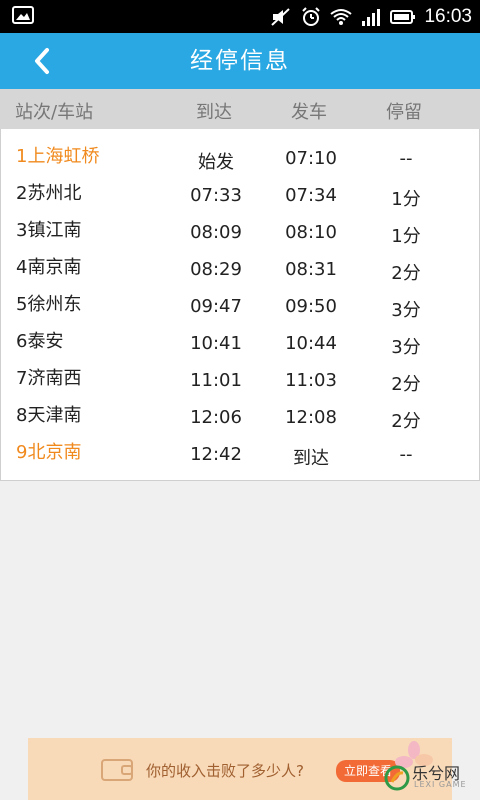 The height and width of the screenshot is (800, 480). I want to click on station-name: 8天津南, so click(49, 415).